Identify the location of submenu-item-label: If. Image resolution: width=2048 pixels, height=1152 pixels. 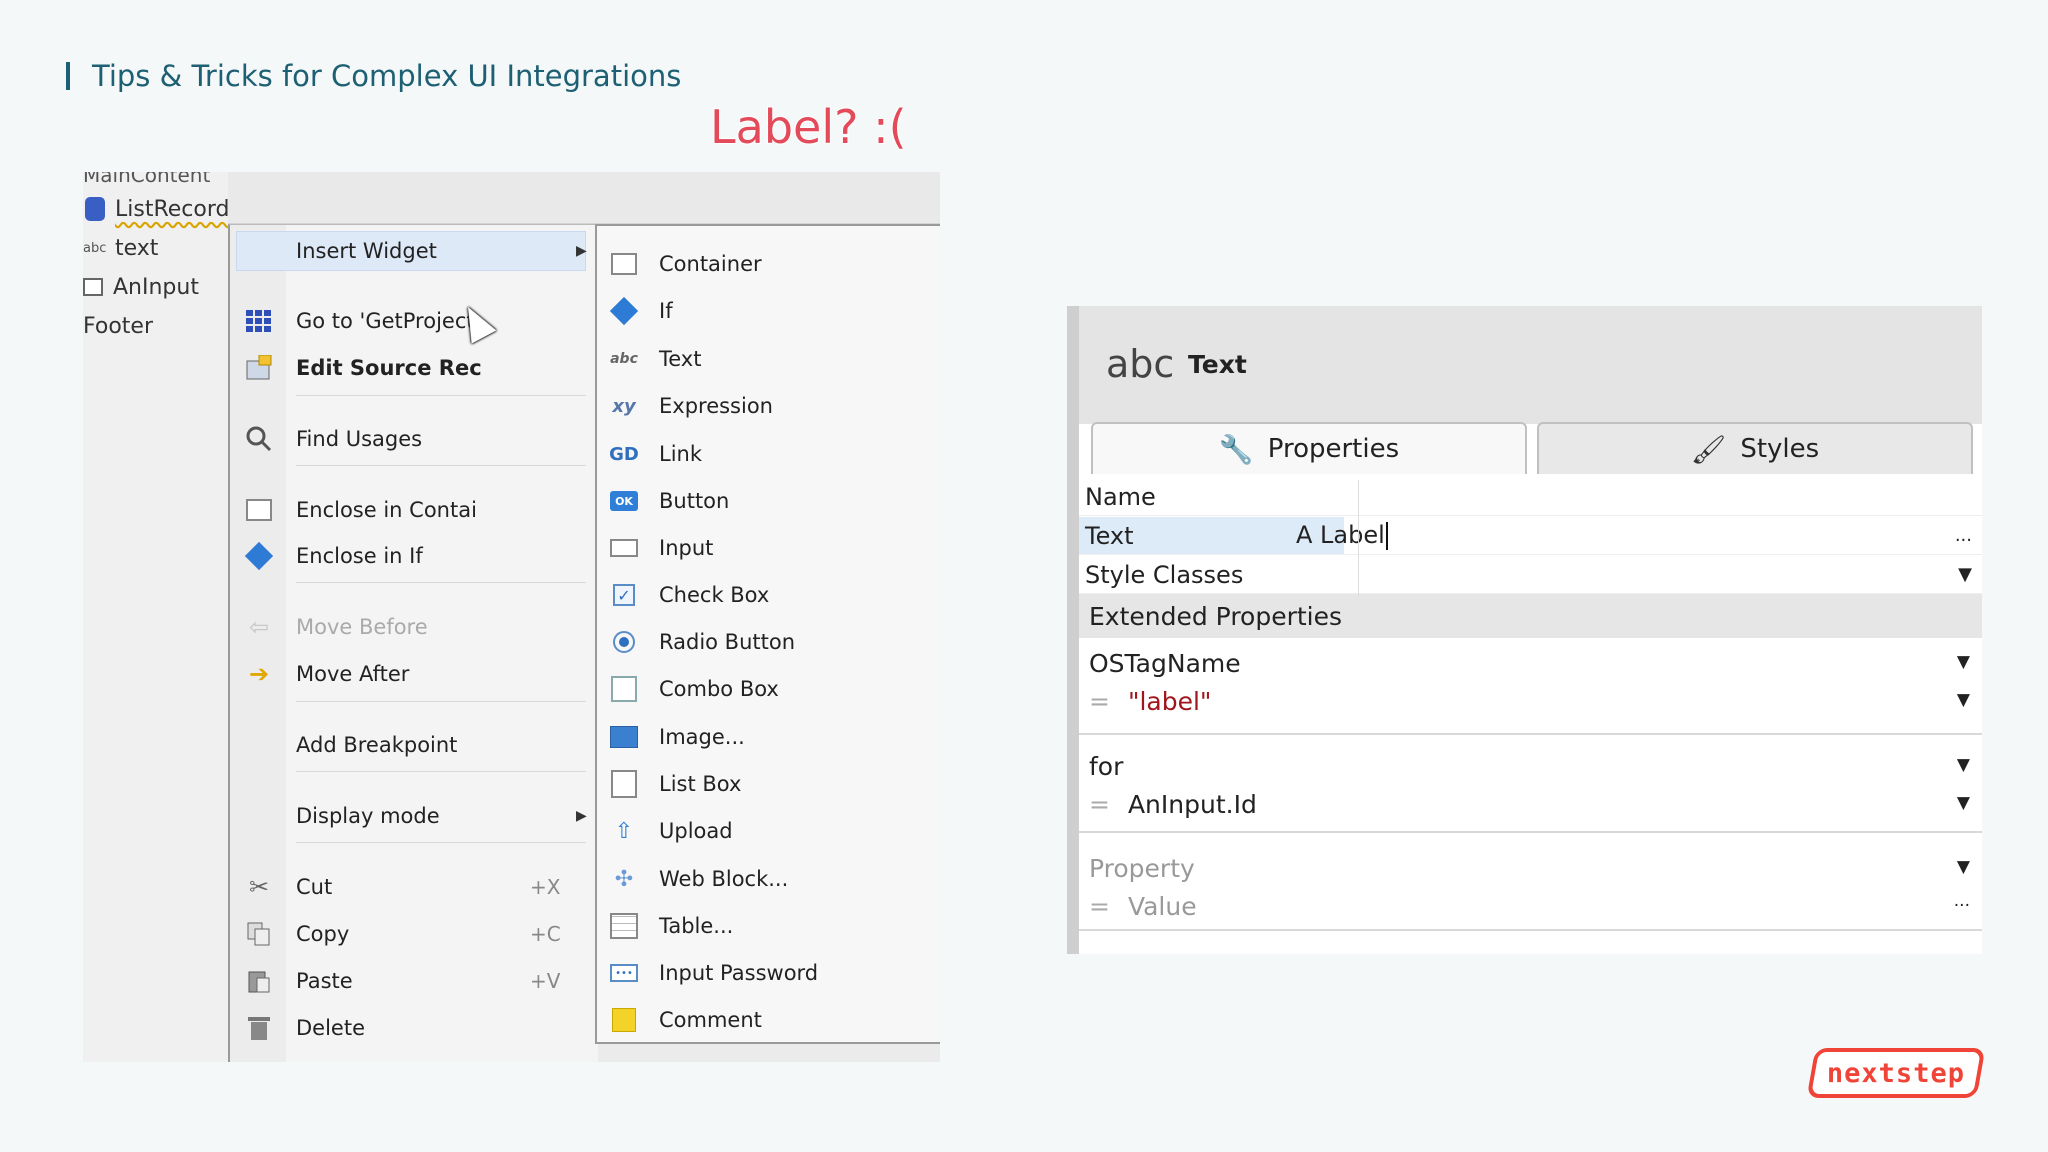
(666, 311).